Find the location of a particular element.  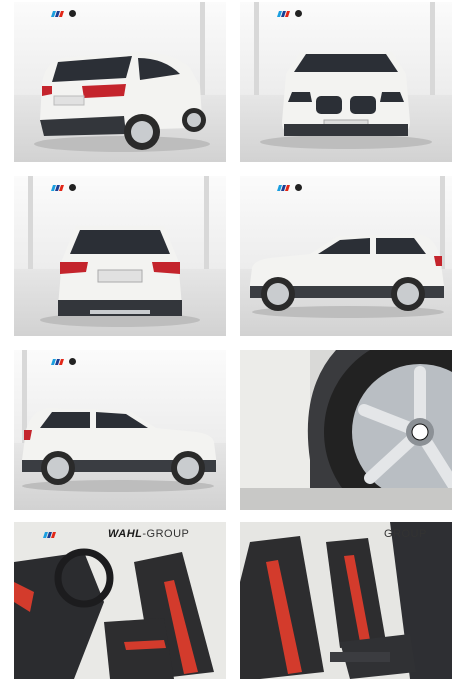

photo-side-right is located at coordinates (346, 256).